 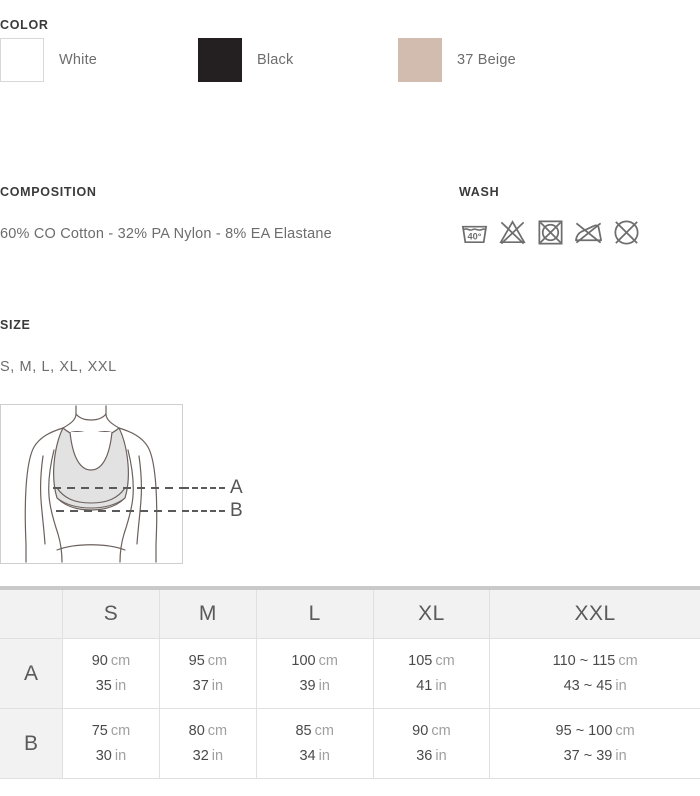 I want to click on svg-text: 40°, so click(x=475, y=236).